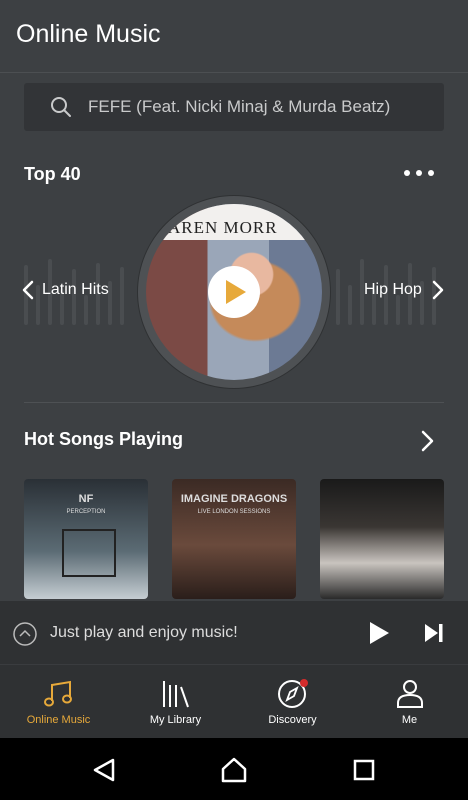  What do you see at coordinates (223, 227) in the screenshot?
I see `cover-artist-text: AREN MORR` at bounding box center [223, 227].